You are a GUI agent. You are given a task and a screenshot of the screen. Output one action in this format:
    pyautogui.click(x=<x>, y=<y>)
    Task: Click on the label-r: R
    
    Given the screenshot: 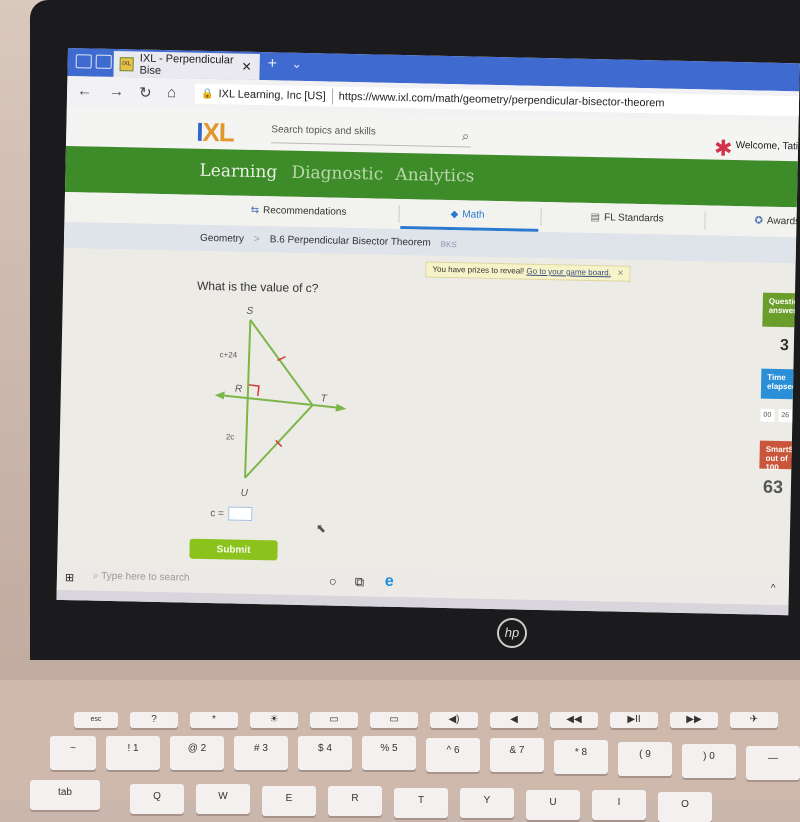 What is the action you would take?
    pyautogui.click(x=238, y=389)
    